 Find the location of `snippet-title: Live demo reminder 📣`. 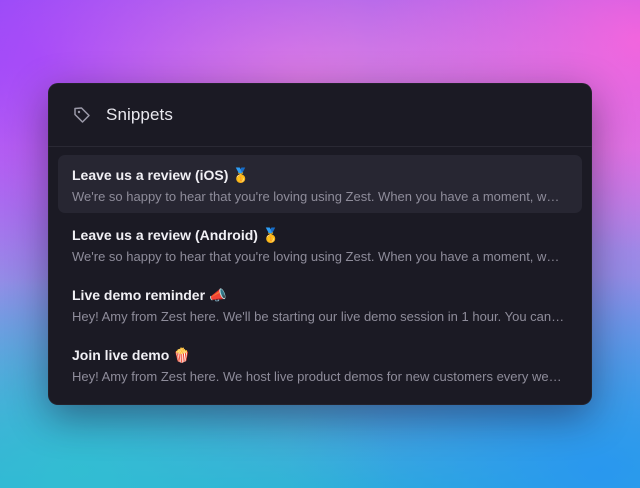

snippet-title: Live demo reminder 📣 is located at coordinates (149, 295).